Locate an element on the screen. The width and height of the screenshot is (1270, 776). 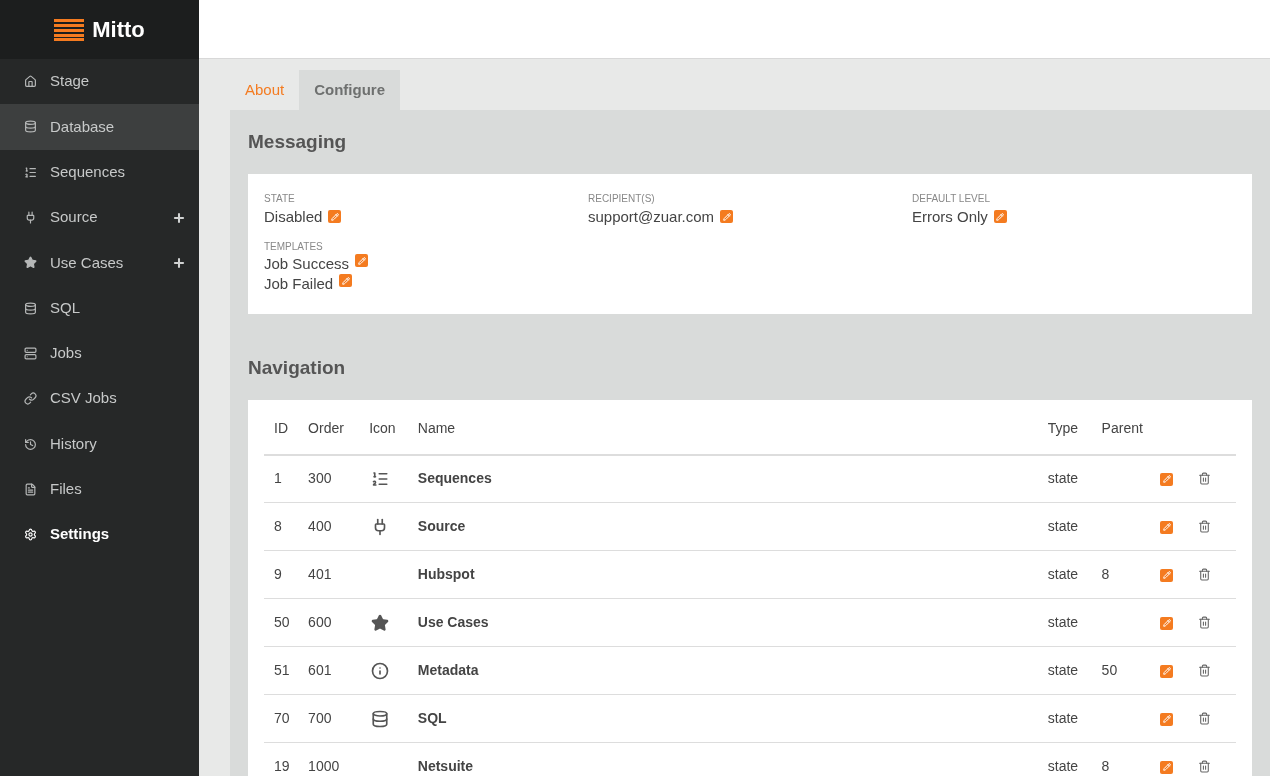
column-header: ID is located at coordinates (281, 436).